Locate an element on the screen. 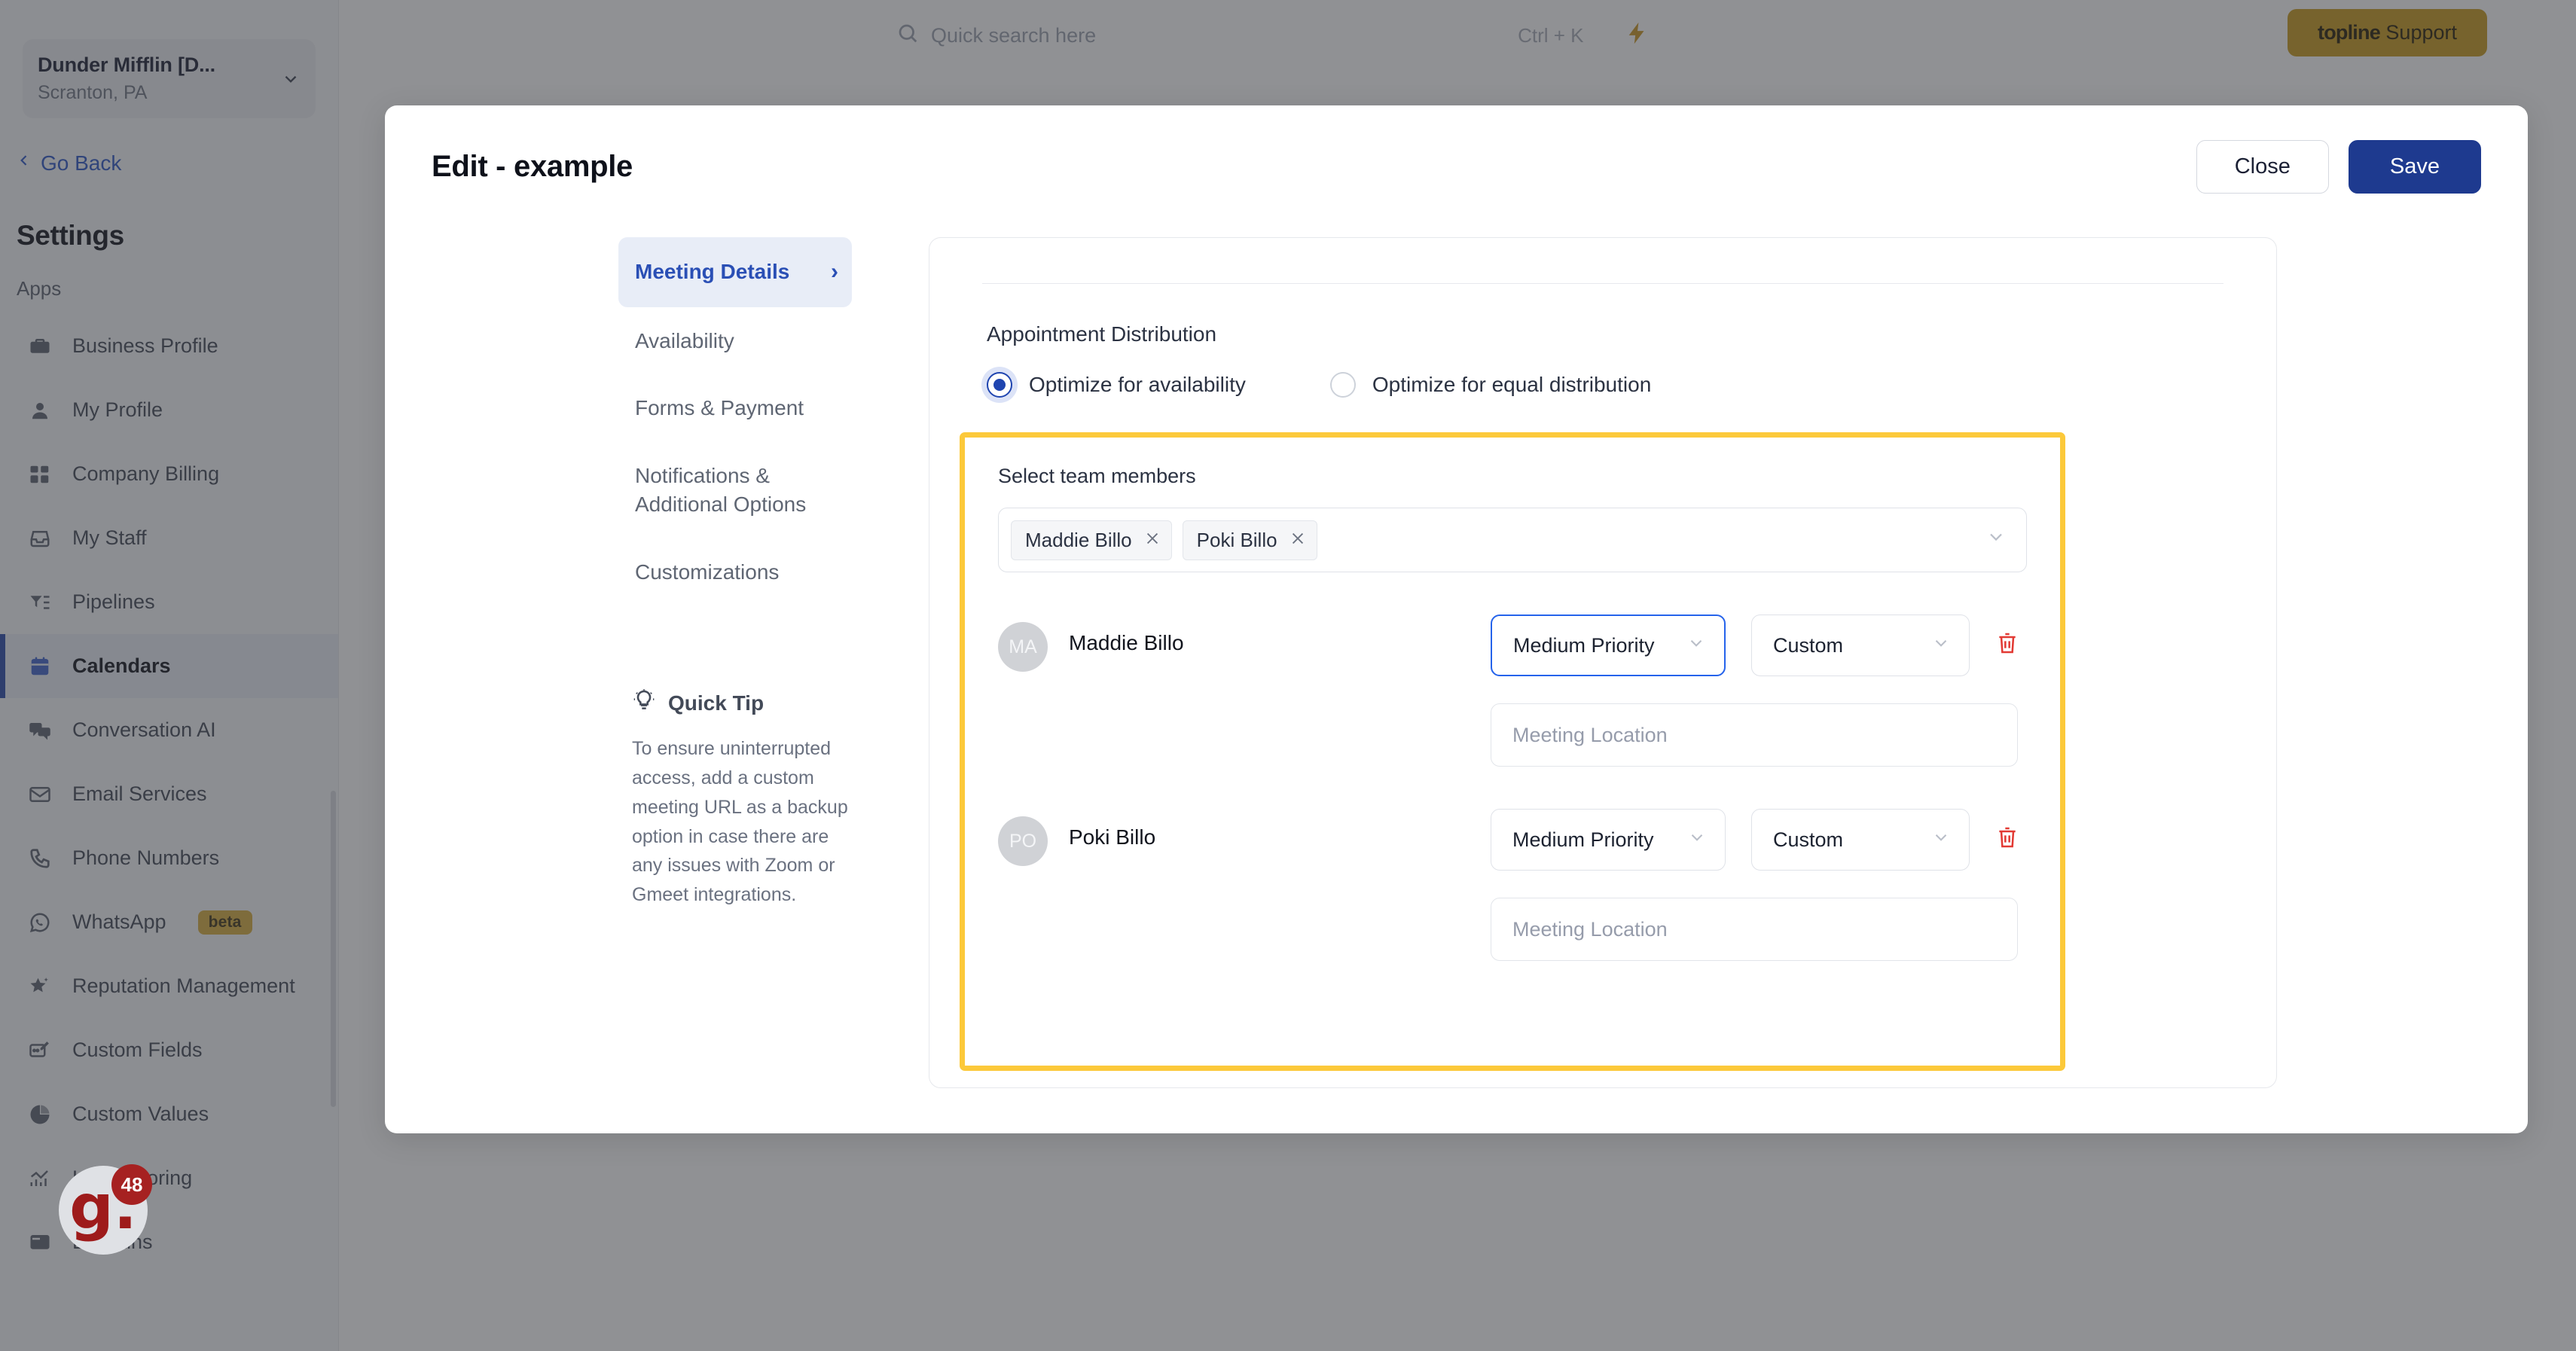 The width and height of the screenshot is (2576, 1351). sidebar-item-label: My Staff is located at coordinates (110, 537).